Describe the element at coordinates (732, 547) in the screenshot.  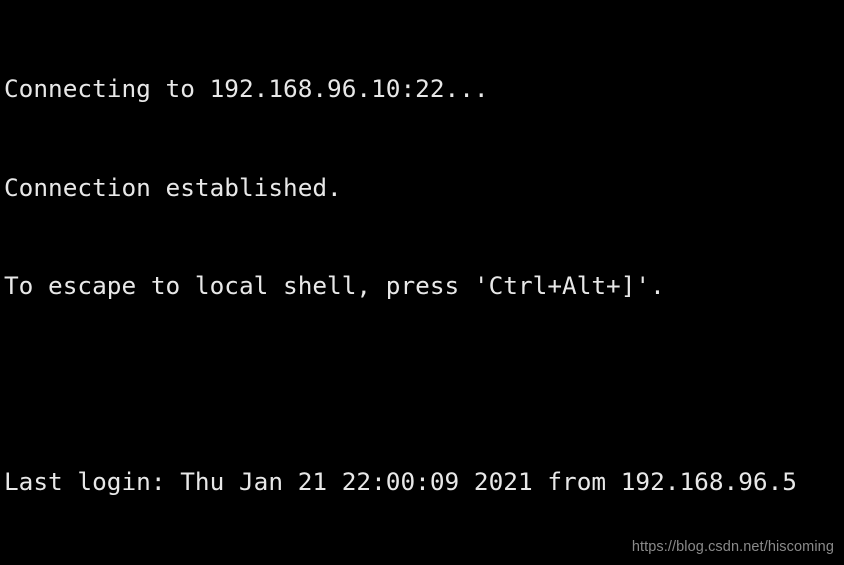
I see `watermark-url: https://blog.csdn.net/hiscoming` at that location.